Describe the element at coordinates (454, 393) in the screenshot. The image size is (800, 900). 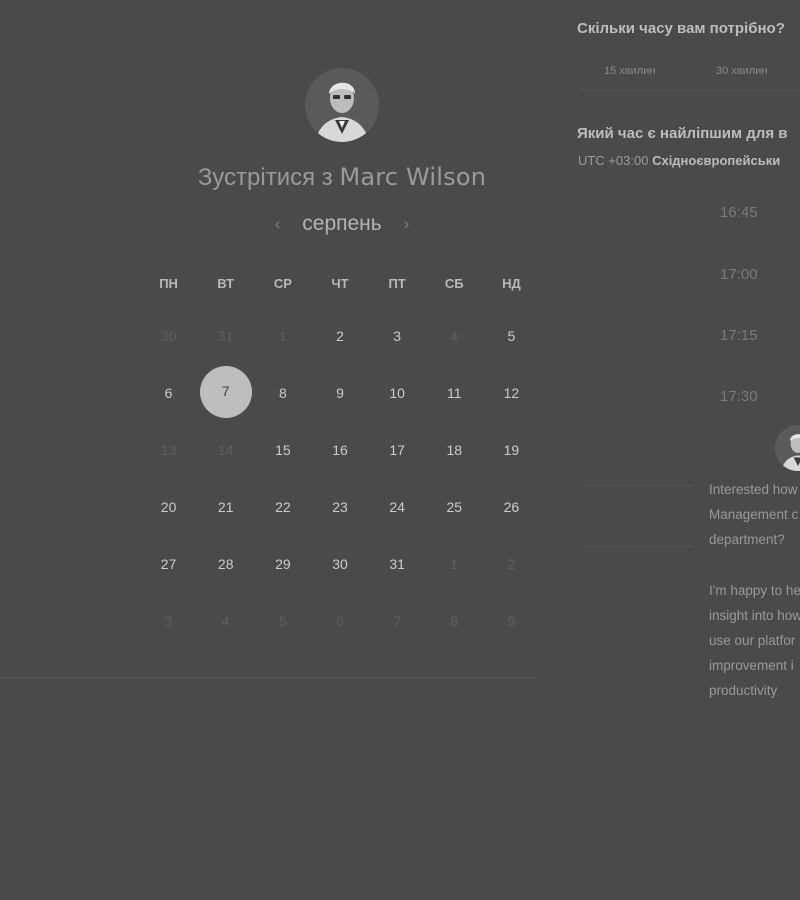
I see `calendar-day: 11` at that location.